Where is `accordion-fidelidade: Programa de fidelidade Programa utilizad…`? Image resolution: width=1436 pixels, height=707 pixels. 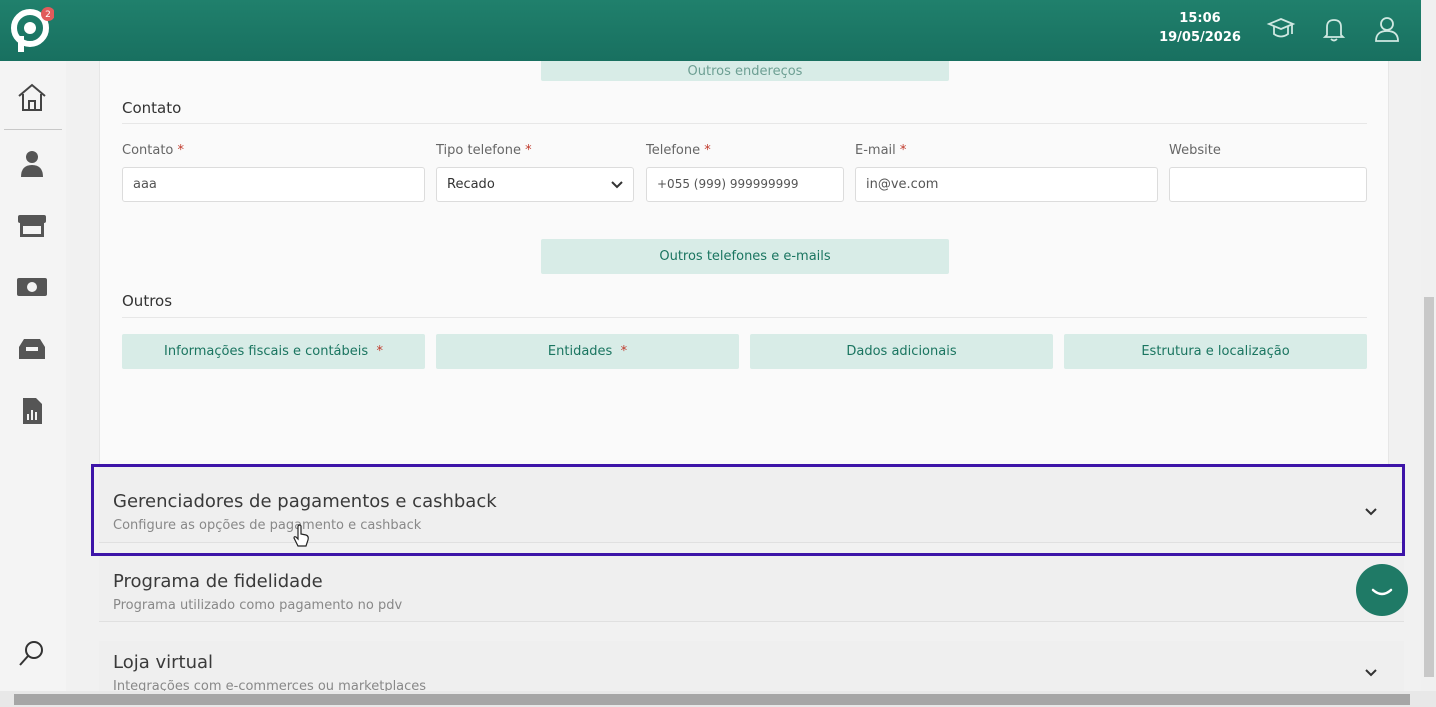
accordion-fidelidade: Programa de fidelidade Programa utilizad… is located at coordinates (751, 589).